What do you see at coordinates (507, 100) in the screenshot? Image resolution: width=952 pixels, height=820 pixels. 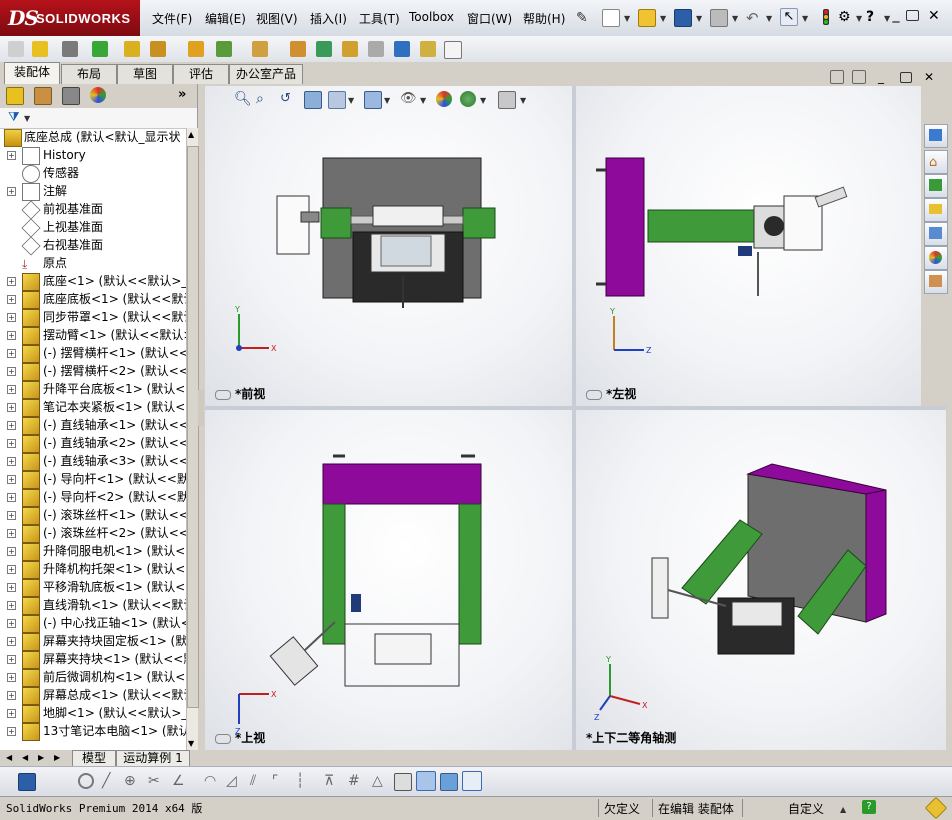 I see `view-settings-icon` at bounding box center [507, 100].